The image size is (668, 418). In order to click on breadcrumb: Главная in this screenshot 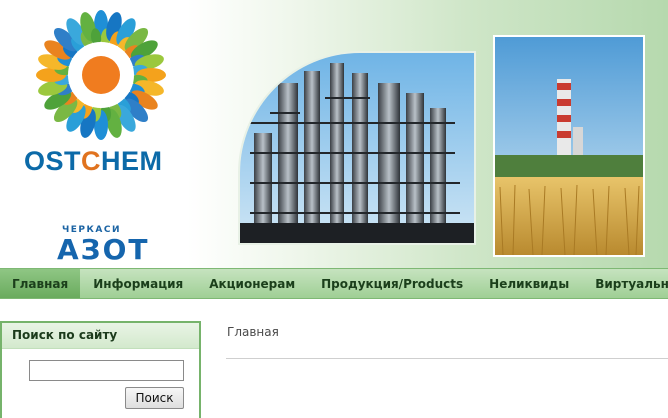, I will do `click(253, 332)`.